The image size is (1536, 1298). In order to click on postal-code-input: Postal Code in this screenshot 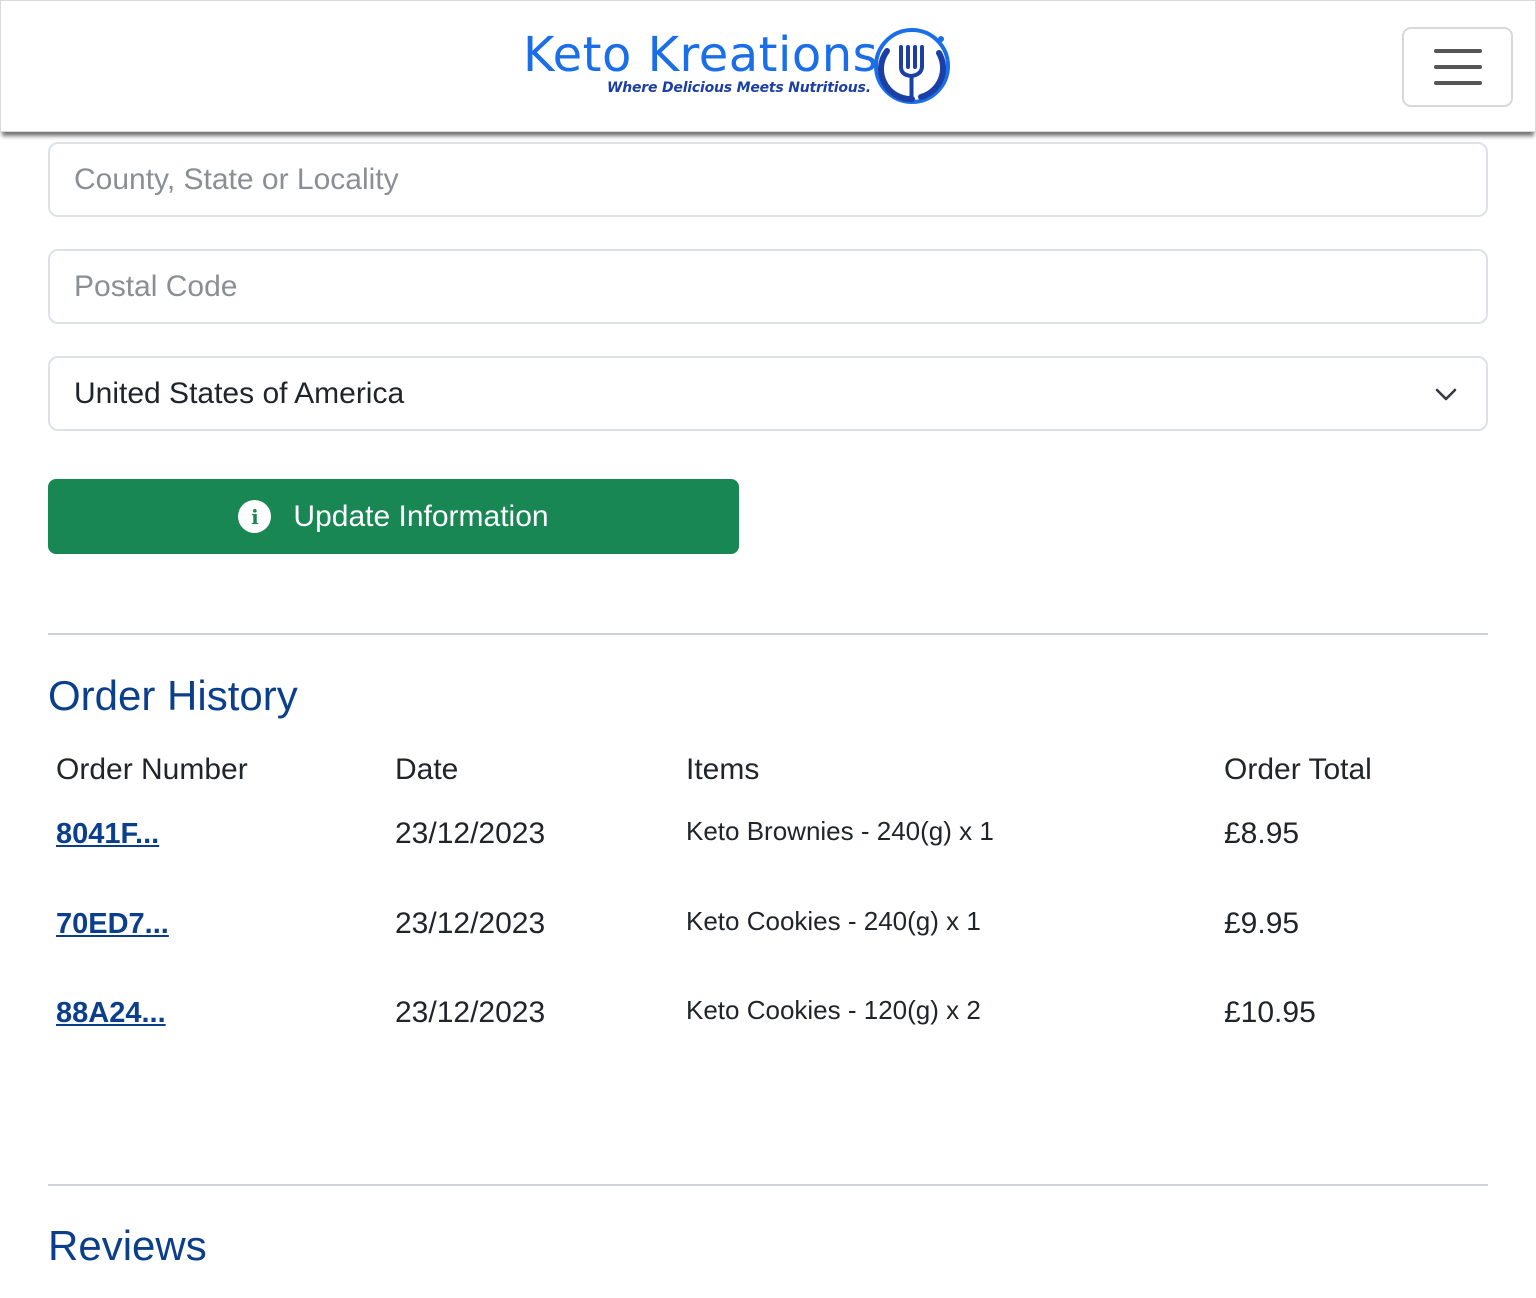, I will do `click(768, 286)`.